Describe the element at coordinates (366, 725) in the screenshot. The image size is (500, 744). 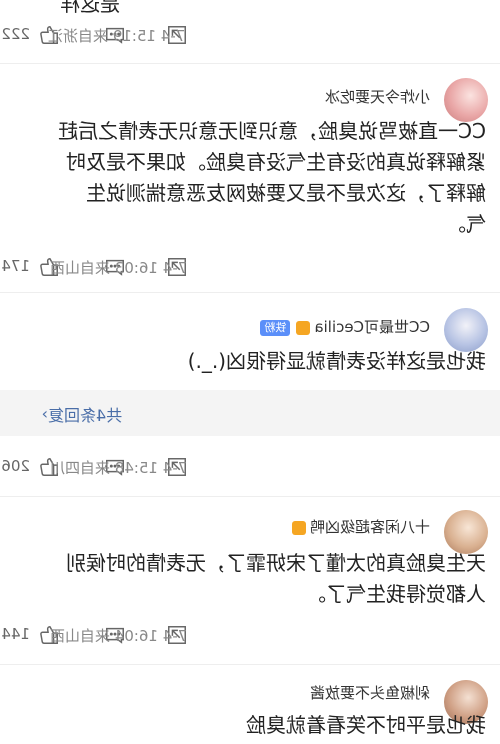
I see `comment-text: 我也是平时不笑看着就臭脸` at that location.